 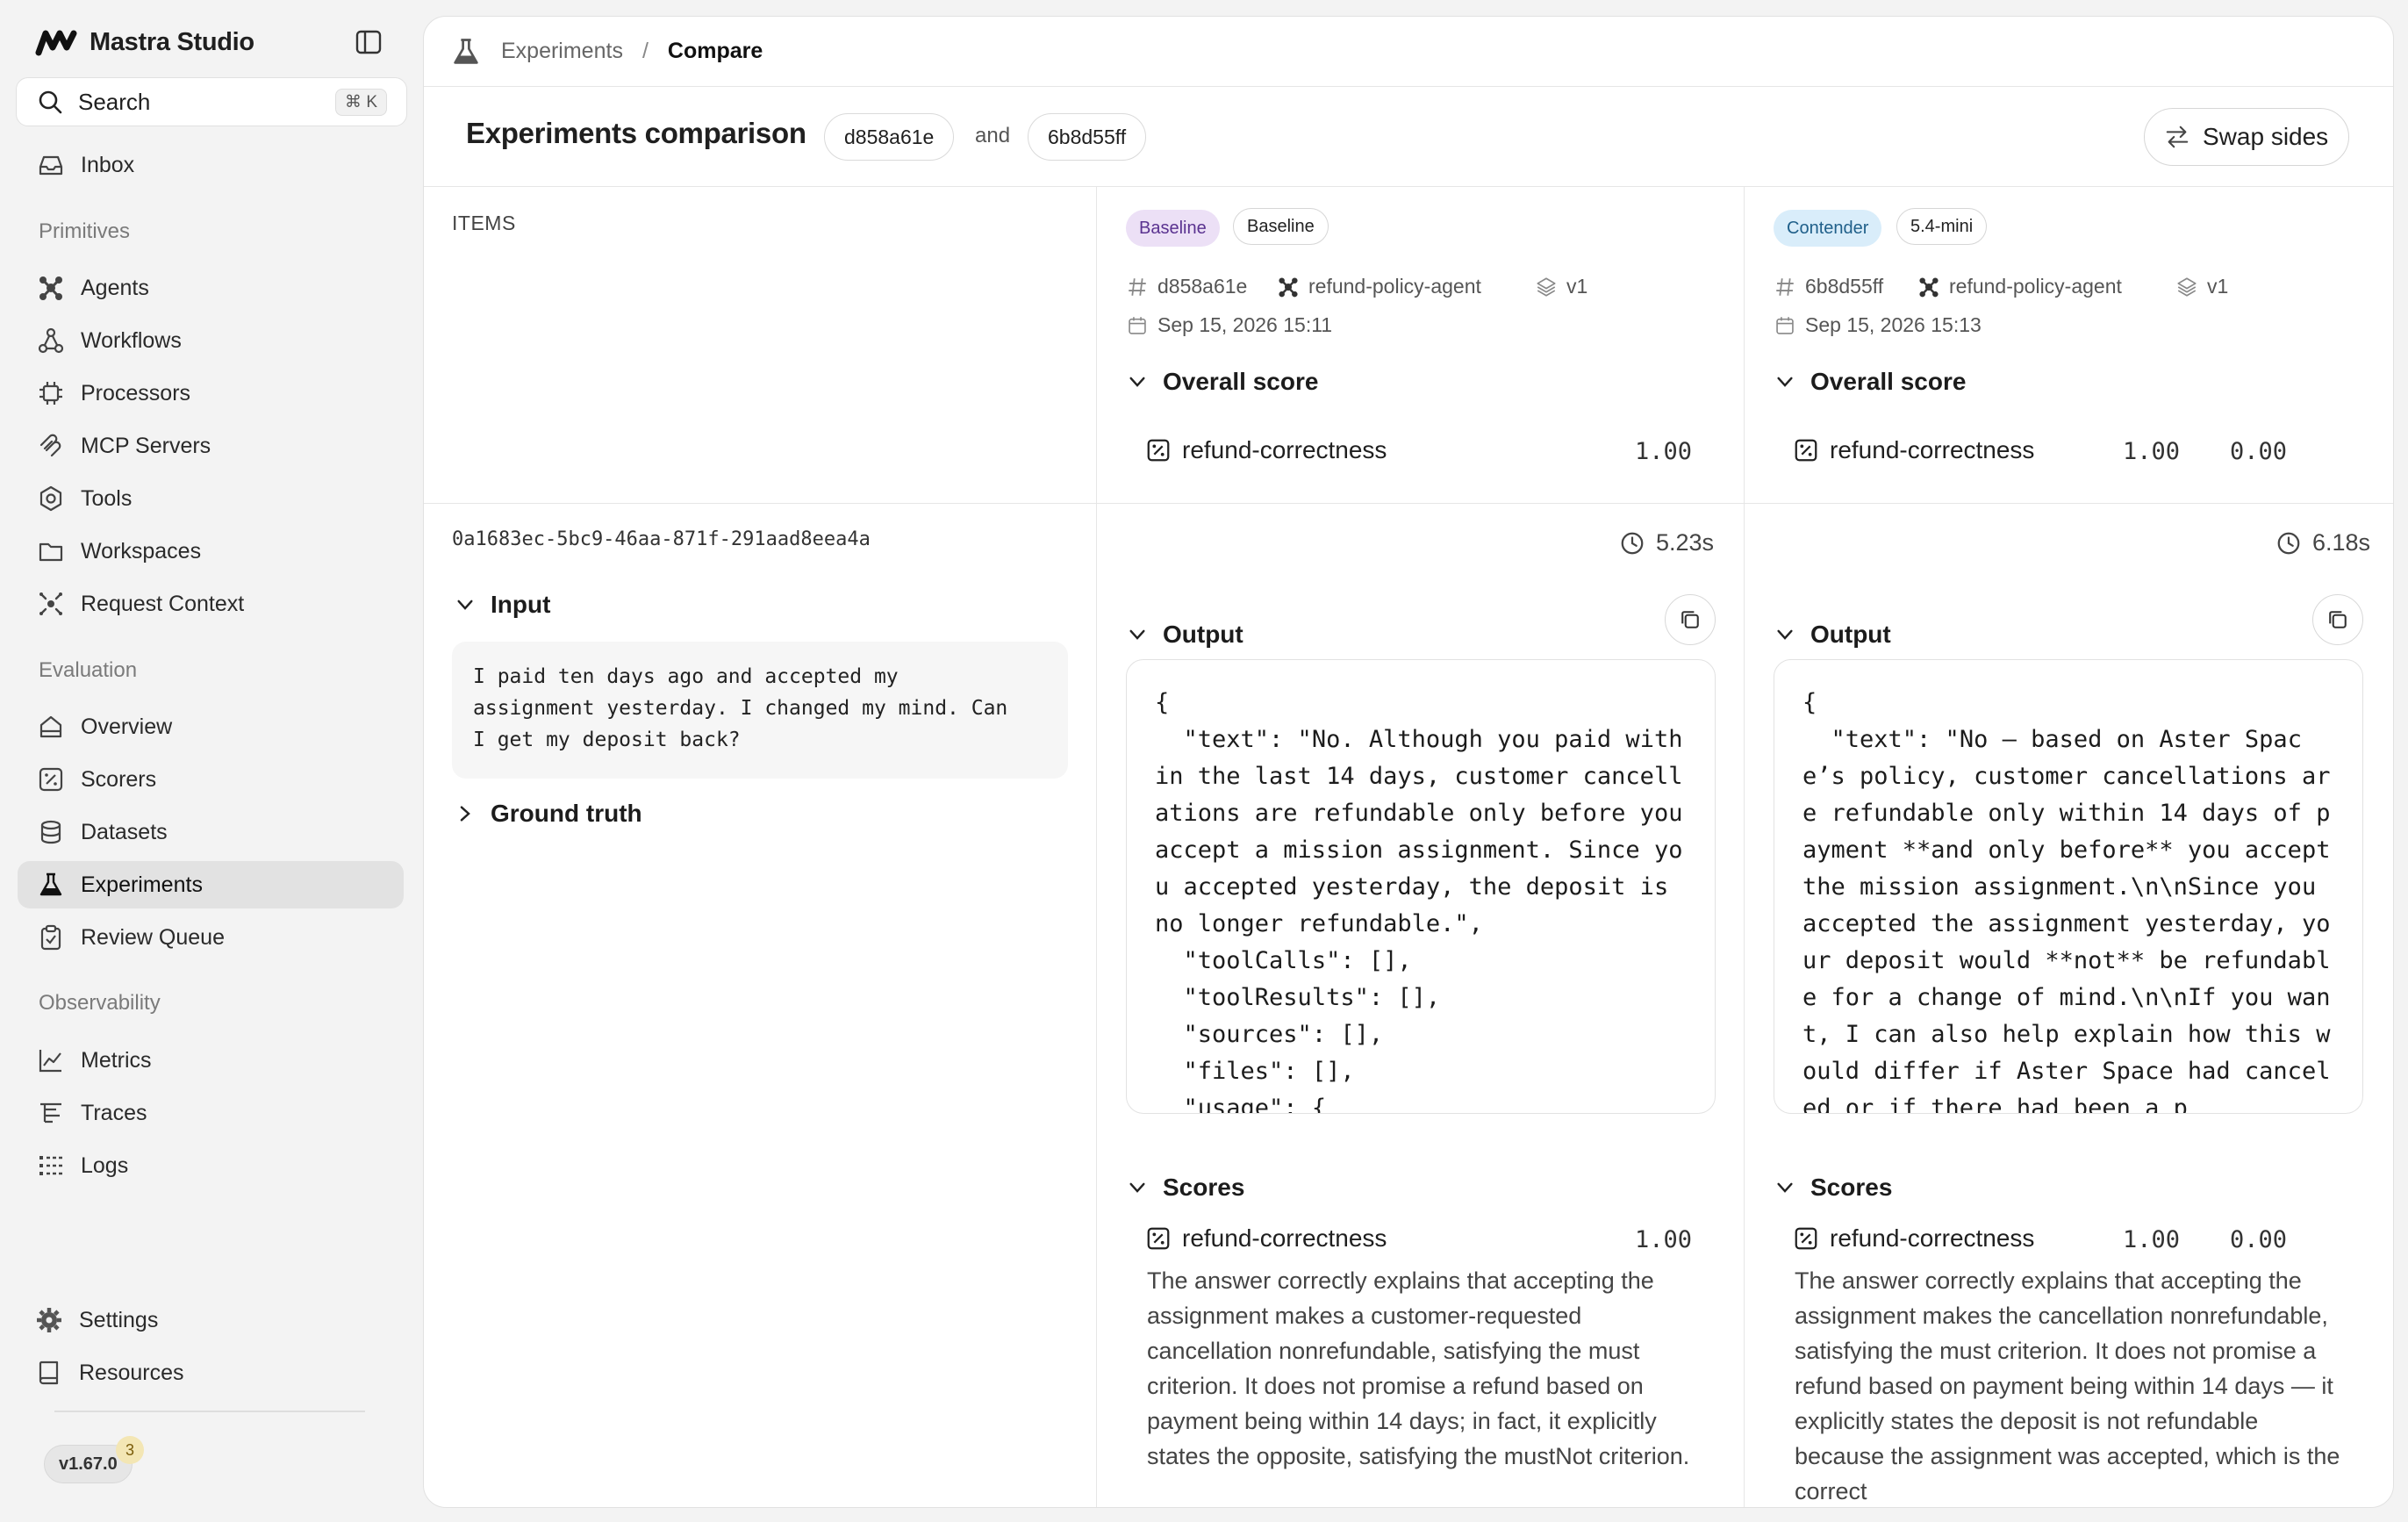 I want to click on home-icon, so click(x=50, y=726).